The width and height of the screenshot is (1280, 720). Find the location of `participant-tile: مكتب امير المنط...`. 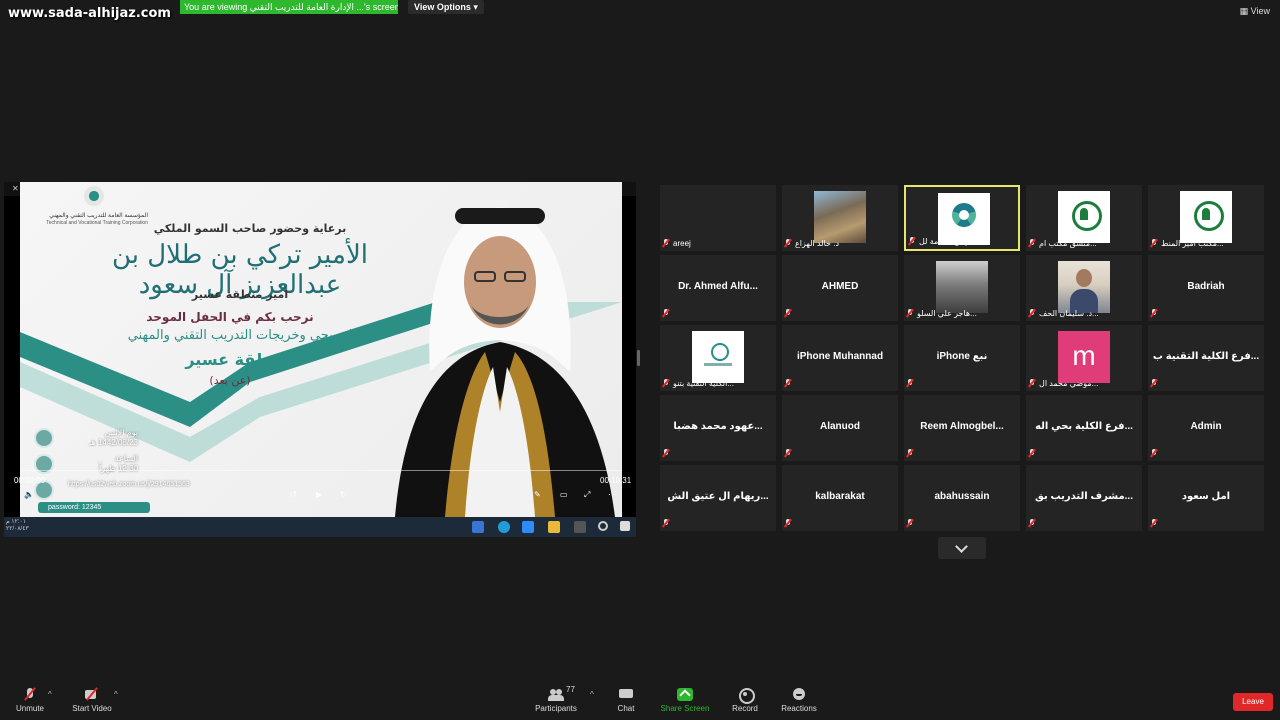

participant-tile: مكتب امير المنط... is located at coordinates (1206, 218).